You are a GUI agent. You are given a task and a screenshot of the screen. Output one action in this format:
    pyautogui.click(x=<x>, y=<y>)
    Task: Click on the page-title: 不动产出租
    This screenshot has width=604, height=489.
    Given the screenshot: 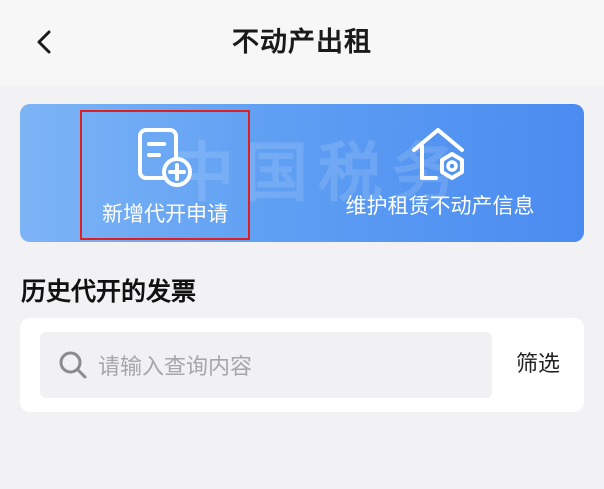 What is the action you would take?
    pyautogui.click(x=302, y=42)
    